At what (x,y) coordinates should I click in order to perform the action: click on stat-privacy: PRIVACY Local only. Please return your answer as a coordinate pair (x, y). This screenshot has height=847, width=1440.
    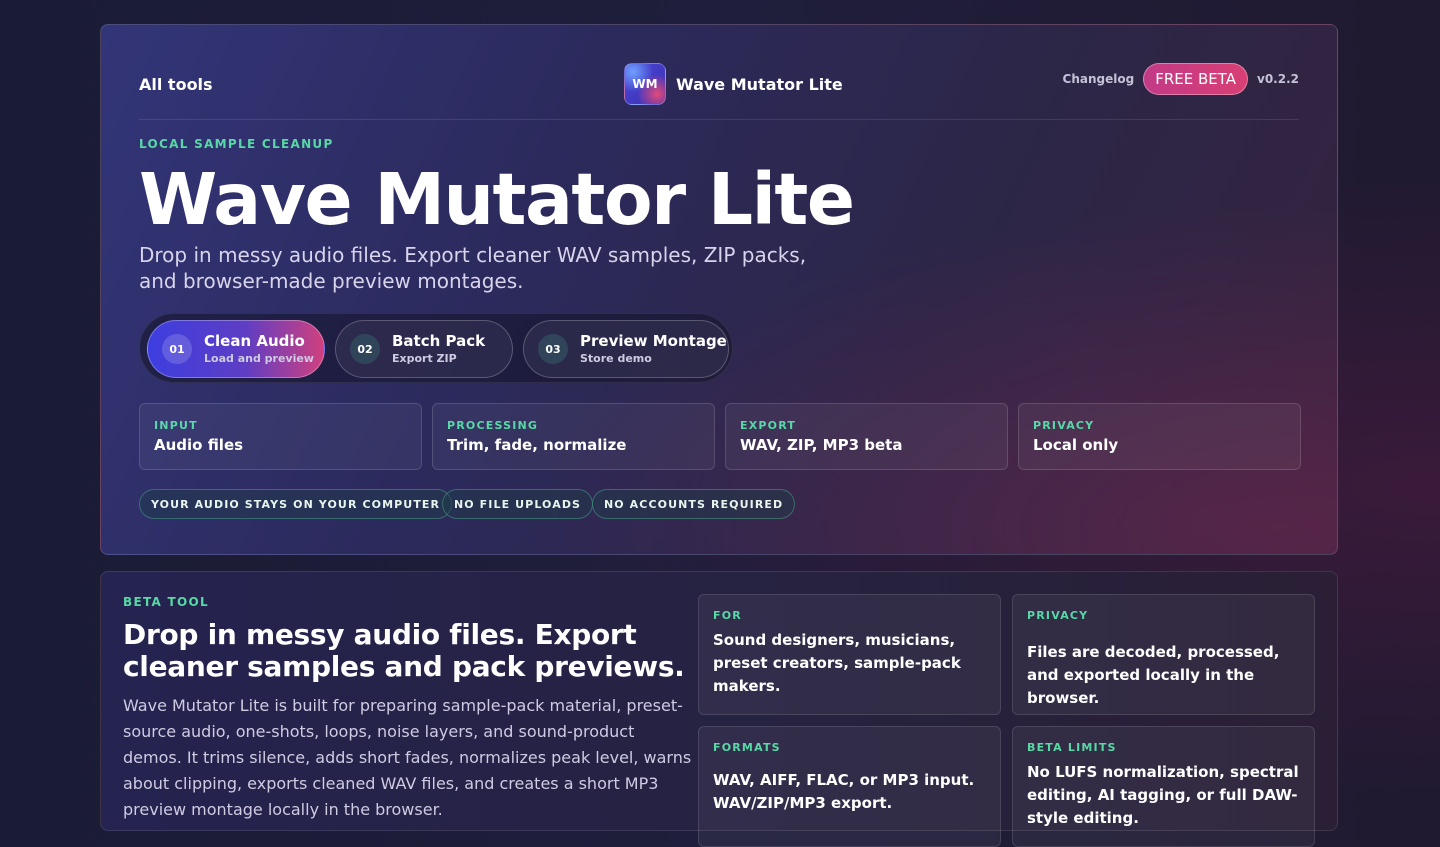
    Looking at the image, I should click on (1159, 436).